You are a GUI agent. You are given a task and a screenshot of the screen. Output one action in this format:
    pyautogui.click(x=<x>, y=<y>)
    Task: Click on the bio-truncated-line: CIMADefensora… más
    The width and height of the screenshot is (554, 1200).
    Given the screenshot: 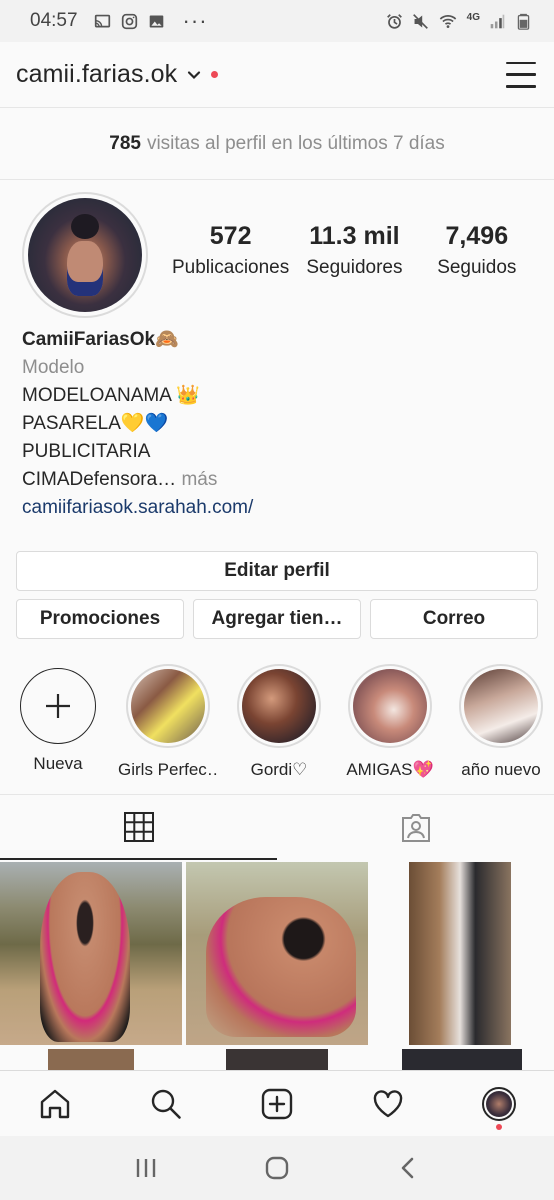 What is the action you would take?
    pyautogui.click(x=277, y=480)
    